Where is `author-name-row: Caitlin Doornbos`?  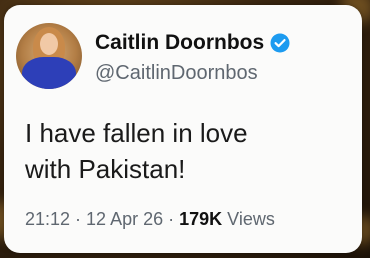 author-name-row: Caitlin Doornbos is located at coordinates (192, 43).